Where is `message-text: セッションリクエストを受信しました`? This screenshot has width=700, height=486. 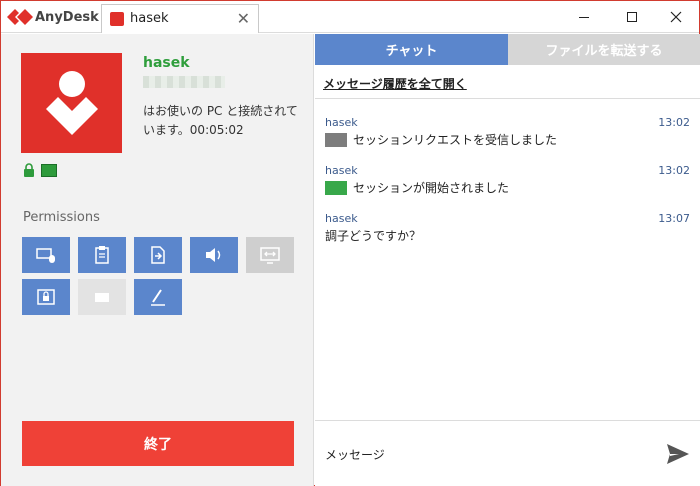 message-text: セッションリクエストを受信しました is located at coordinates (441, 139).